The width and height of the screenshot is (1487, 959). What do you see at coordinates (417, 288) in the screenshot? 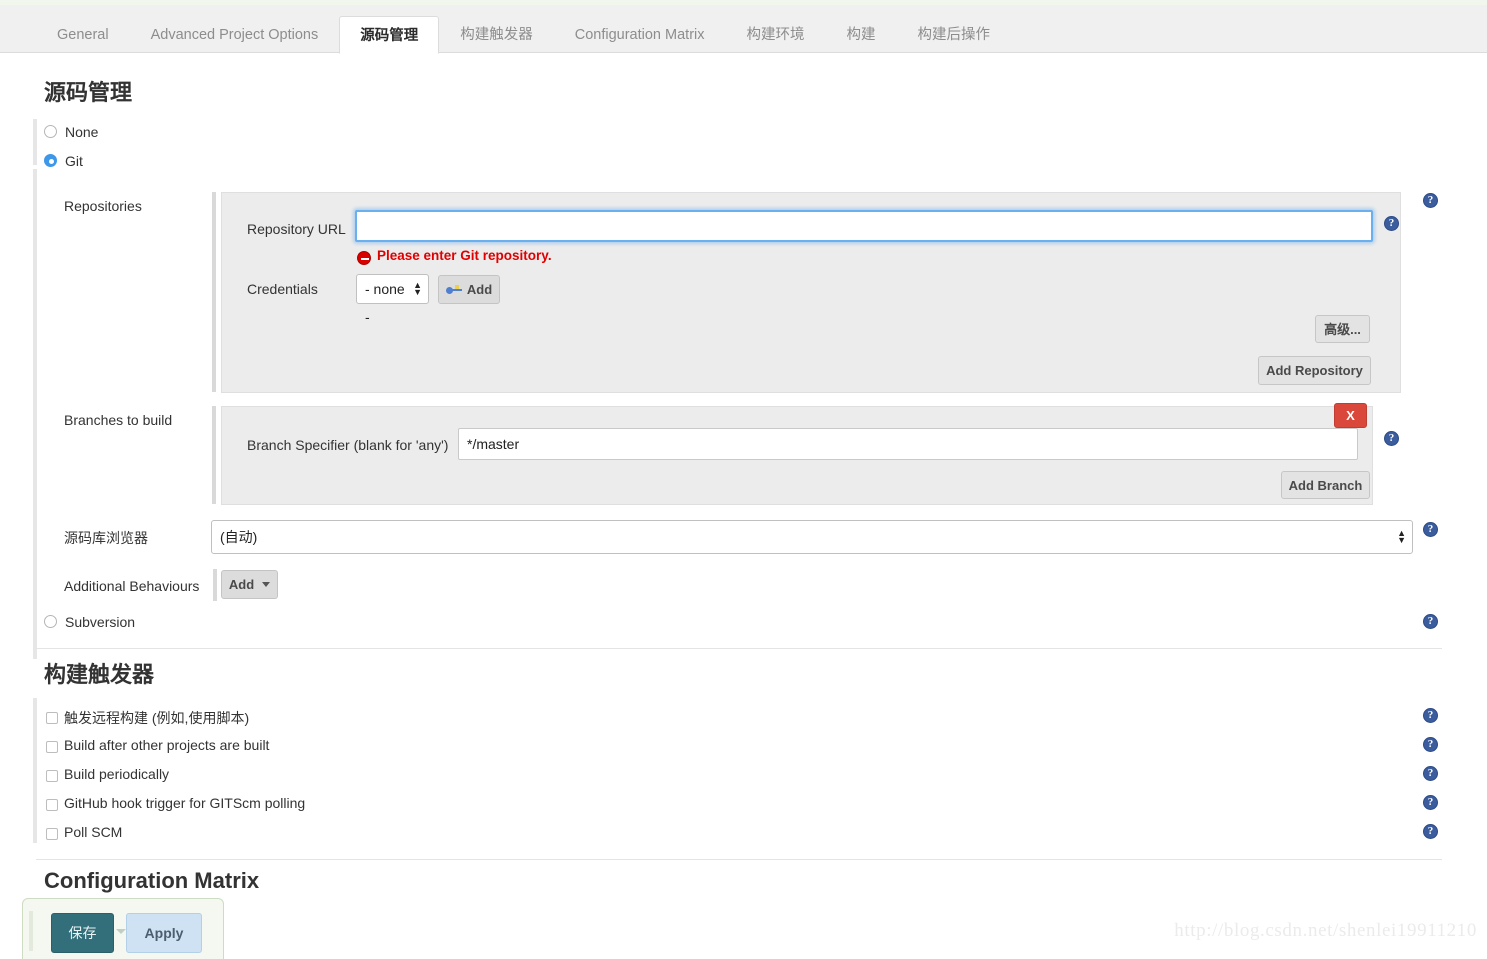
I see `select-arrows-icon: ▲ ▼` at bounding box center [417, 288].